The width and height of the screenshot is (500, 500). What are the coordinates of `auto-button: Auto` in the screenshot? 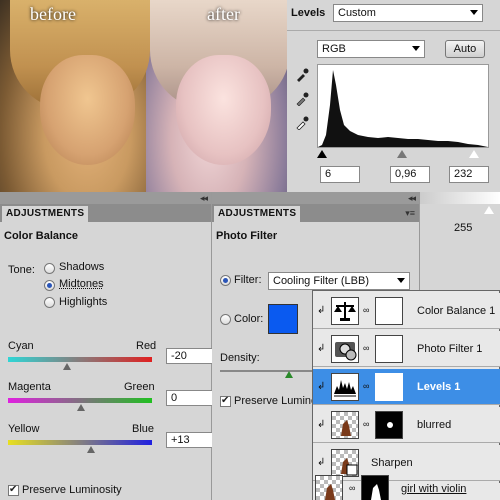 It's located at (465, 49).